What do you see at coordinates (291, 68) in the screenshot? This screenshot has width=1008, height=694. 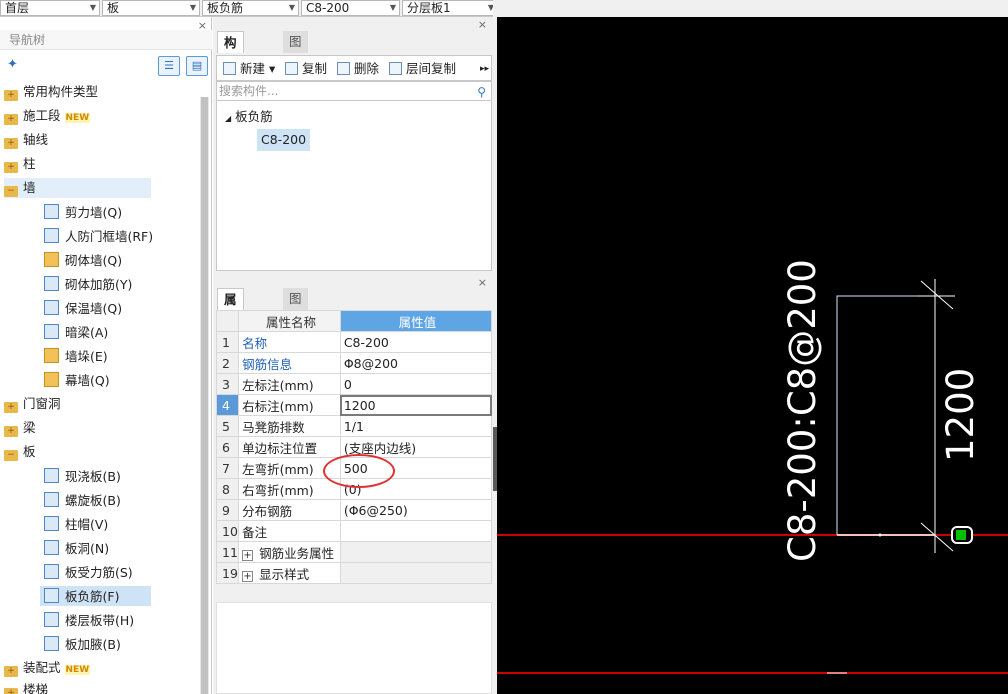 I see `copy-icon` at bounding box center [291, 68].